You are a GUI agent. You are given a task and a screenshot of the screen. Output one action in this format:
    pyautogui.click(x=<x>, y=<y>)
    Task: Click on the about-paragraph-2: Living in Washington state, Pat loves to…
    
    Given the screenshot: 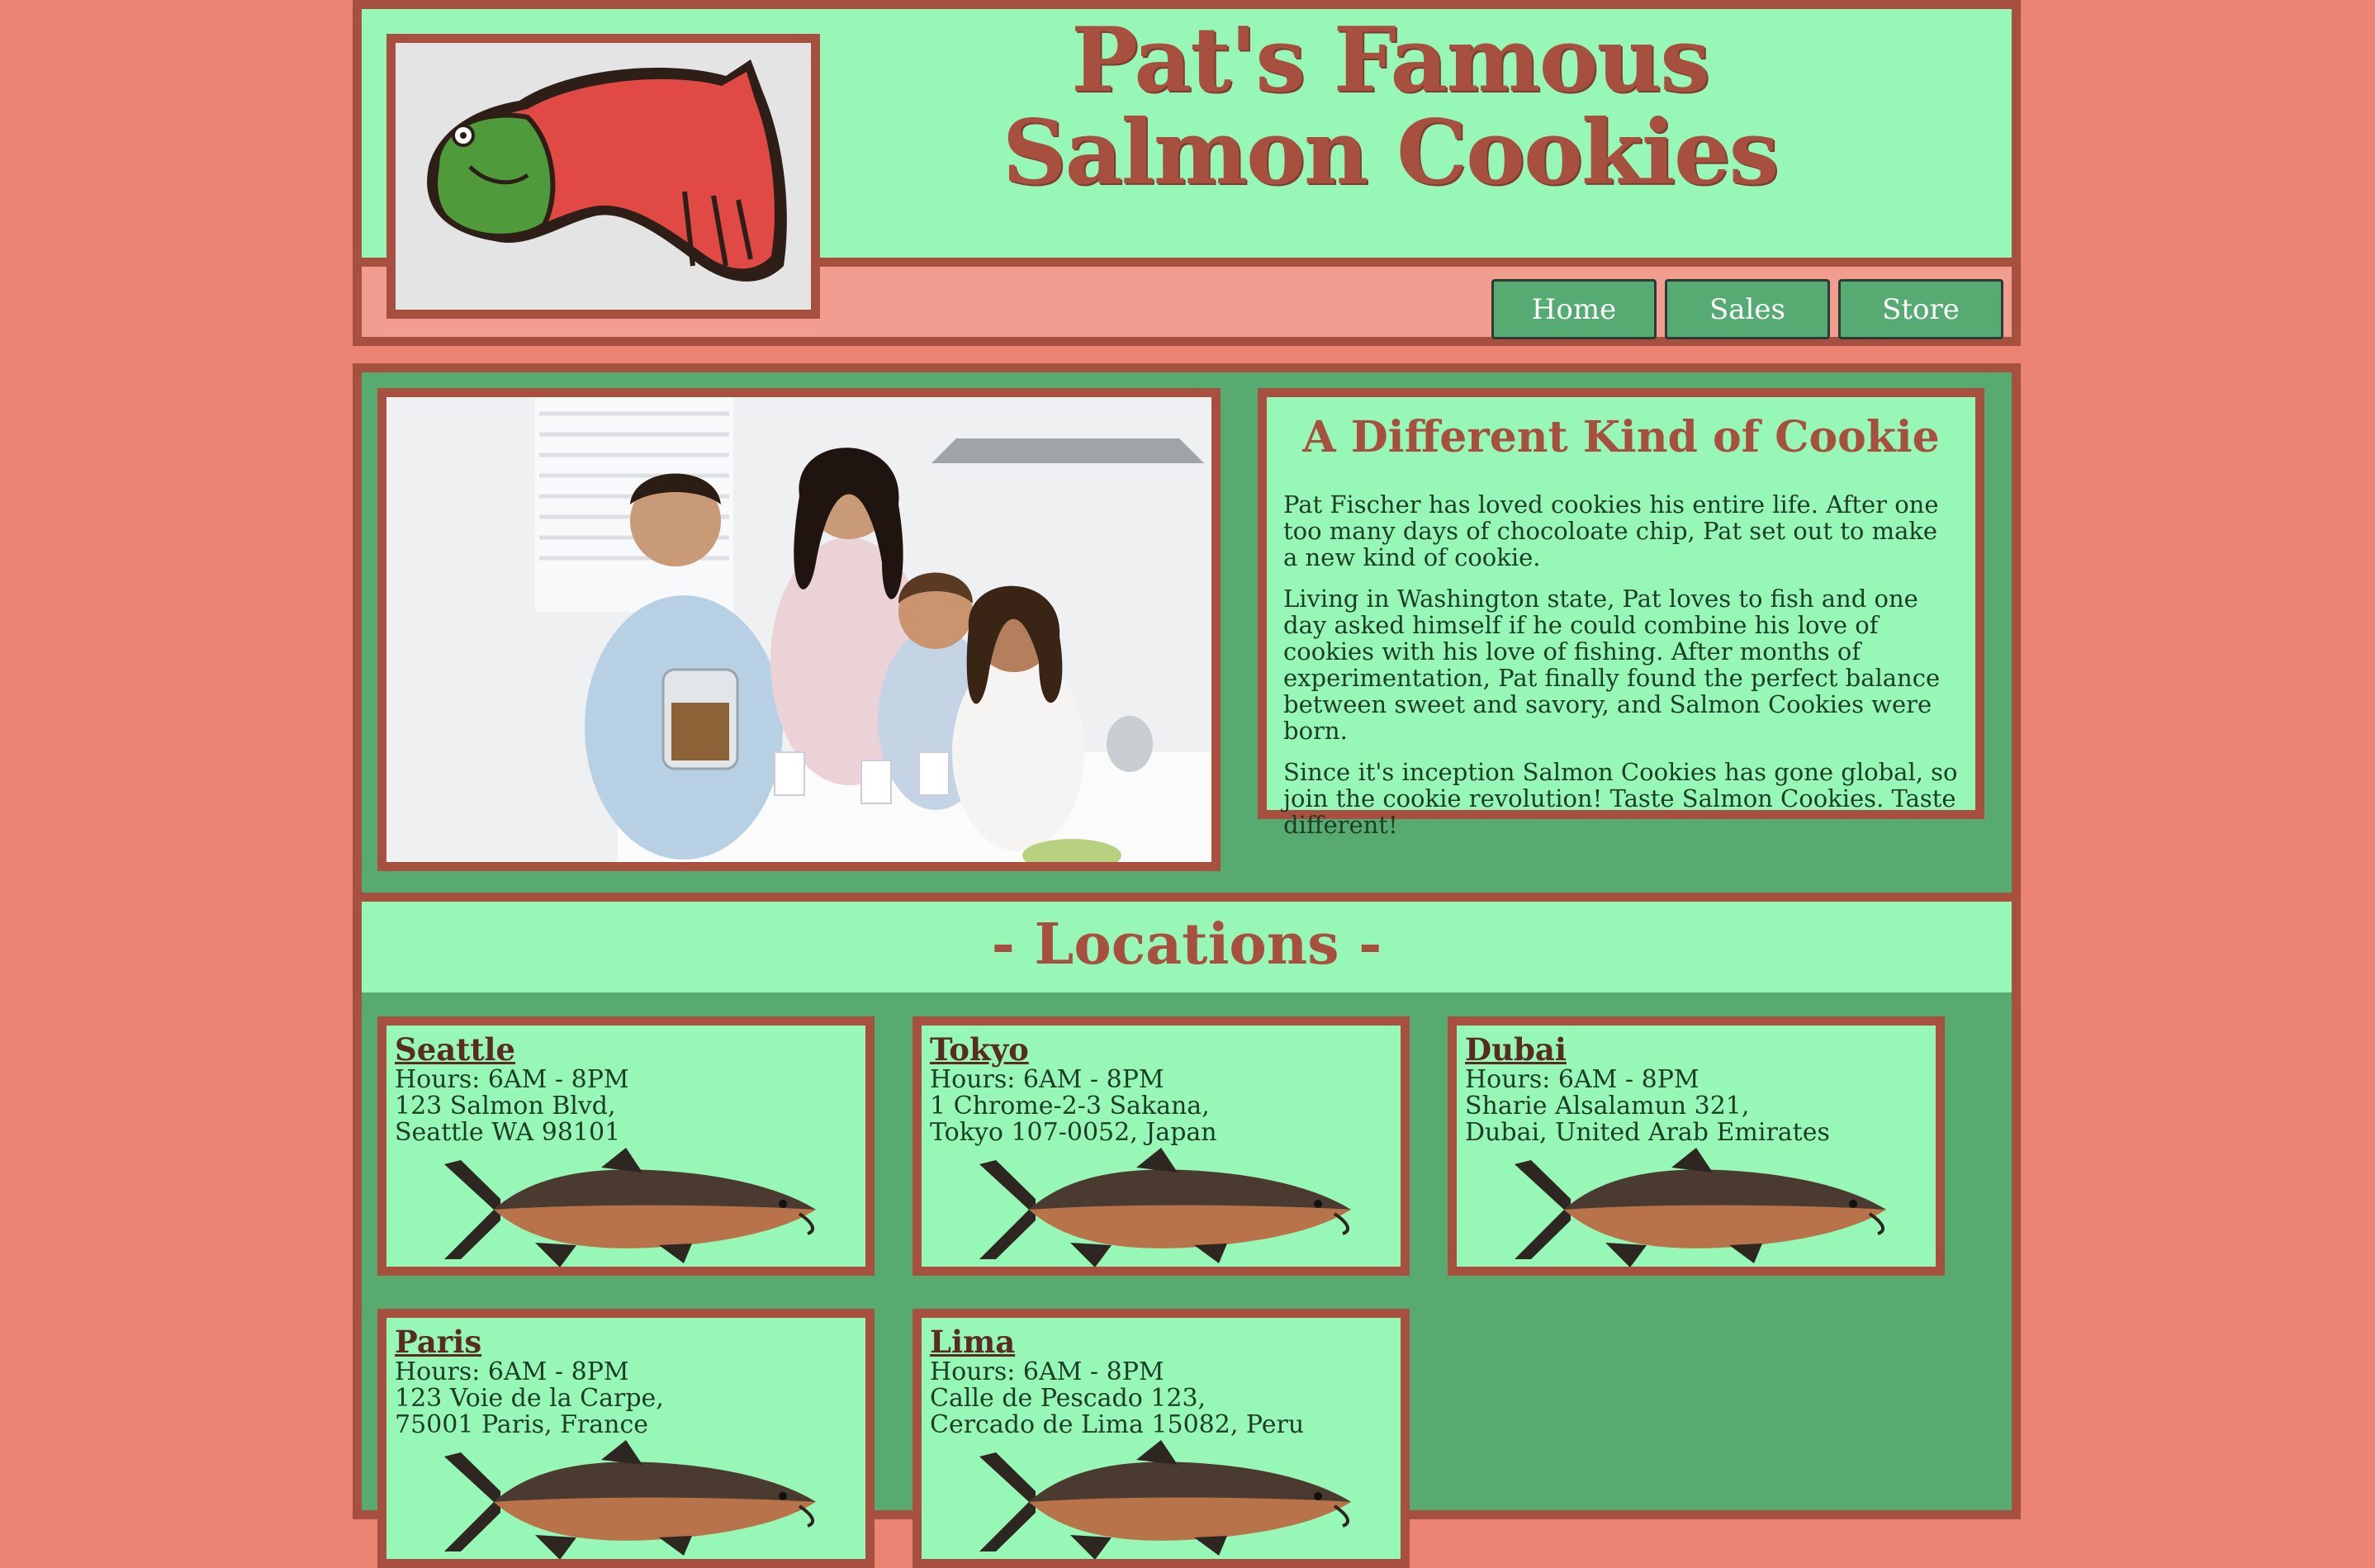 What is the action you would take?
    pyautogui.click(x=1612, y=665)
    